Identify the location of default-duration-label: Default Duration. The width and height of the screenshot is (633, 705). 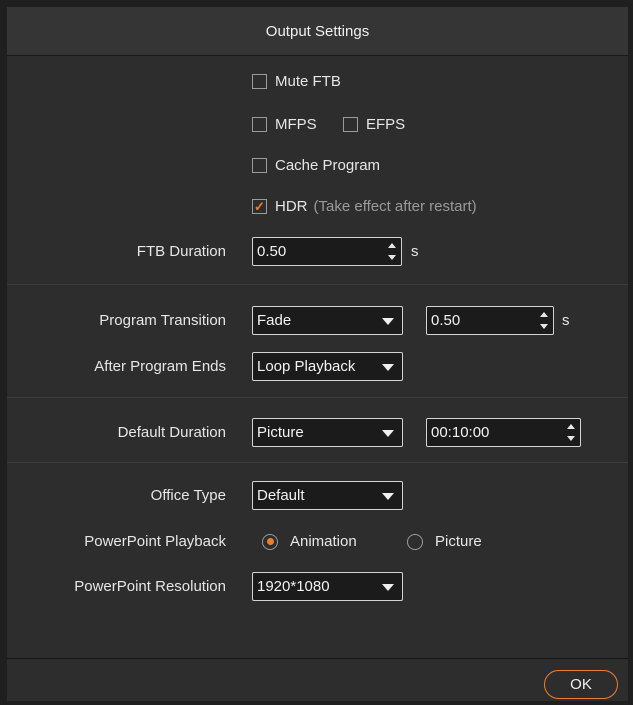
(171, 432).